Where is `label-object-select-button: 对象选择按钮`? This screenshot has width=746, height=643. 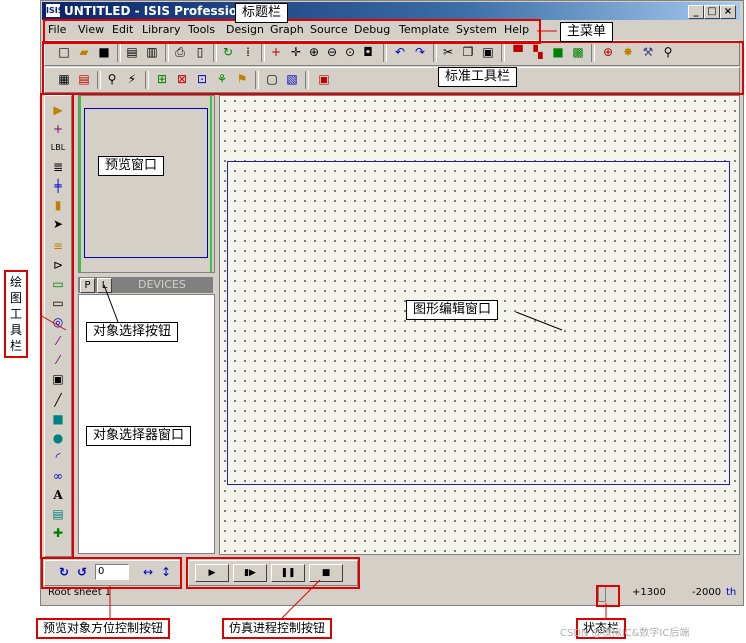
label-object-select-button: 对象选择按钮 is located at coordinates (132, 332).